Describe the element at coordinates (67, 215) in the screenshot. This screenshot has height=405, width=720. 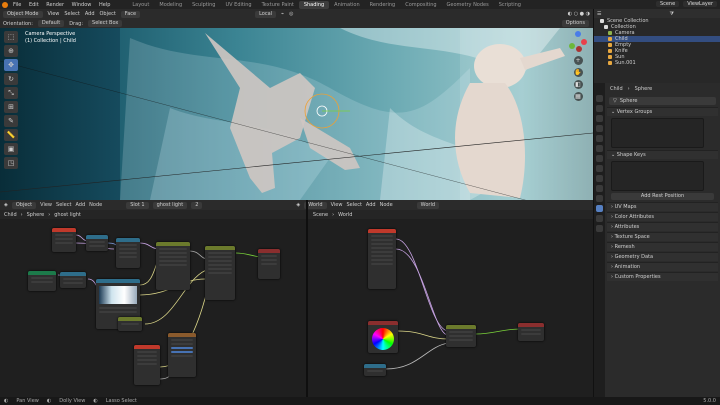
I see `breadcrumb-material: ghost light` at that location.